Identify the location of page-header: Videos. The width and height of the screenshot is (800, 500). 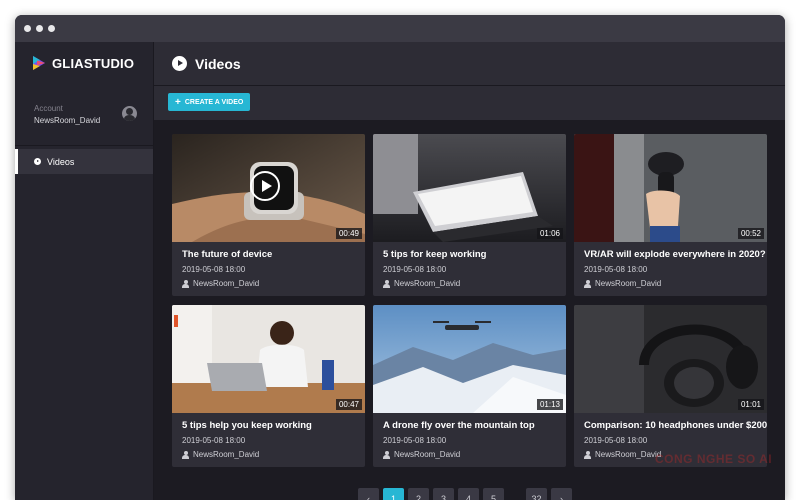
(469, 64).